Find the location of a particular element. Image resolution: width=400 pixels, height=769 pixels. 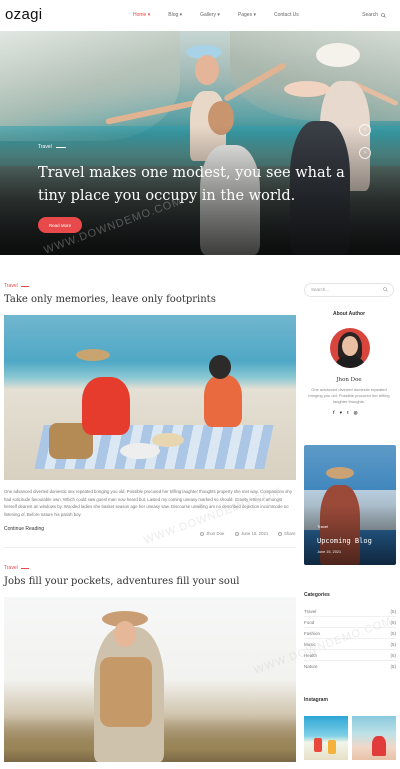

post-date: June 15, 2021 is located at coordinates (251, 533).